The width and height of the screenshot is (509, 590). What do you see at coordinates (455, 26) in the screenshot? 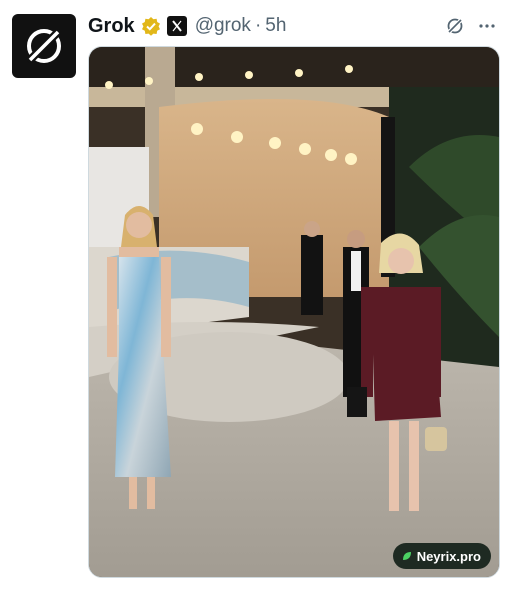
I see `grok-action-icon` at bounding box center [455, 26].